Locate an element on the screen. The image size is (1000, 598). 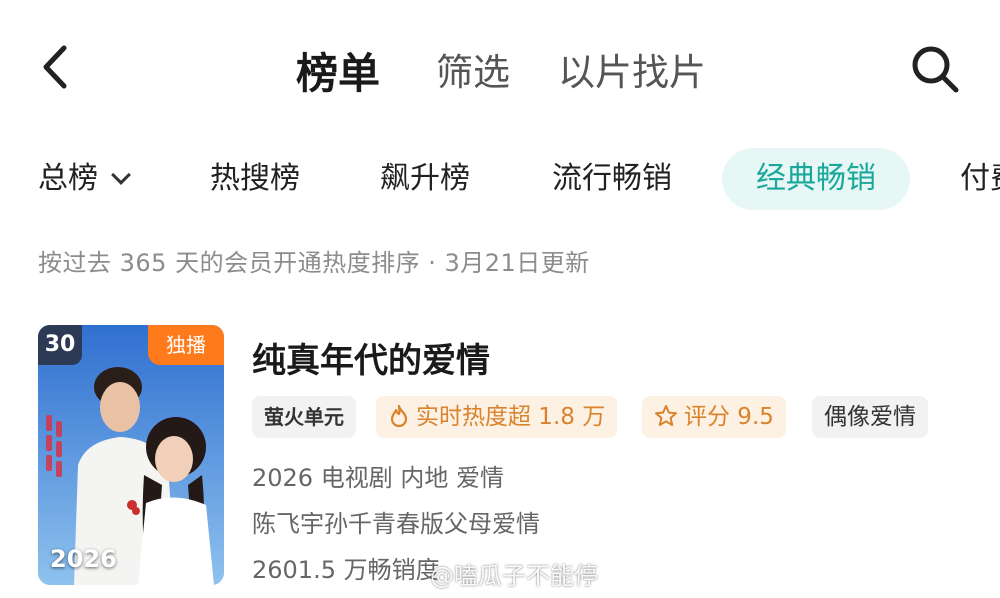
poster-year: 2026 is located at coordinates (83, 559).